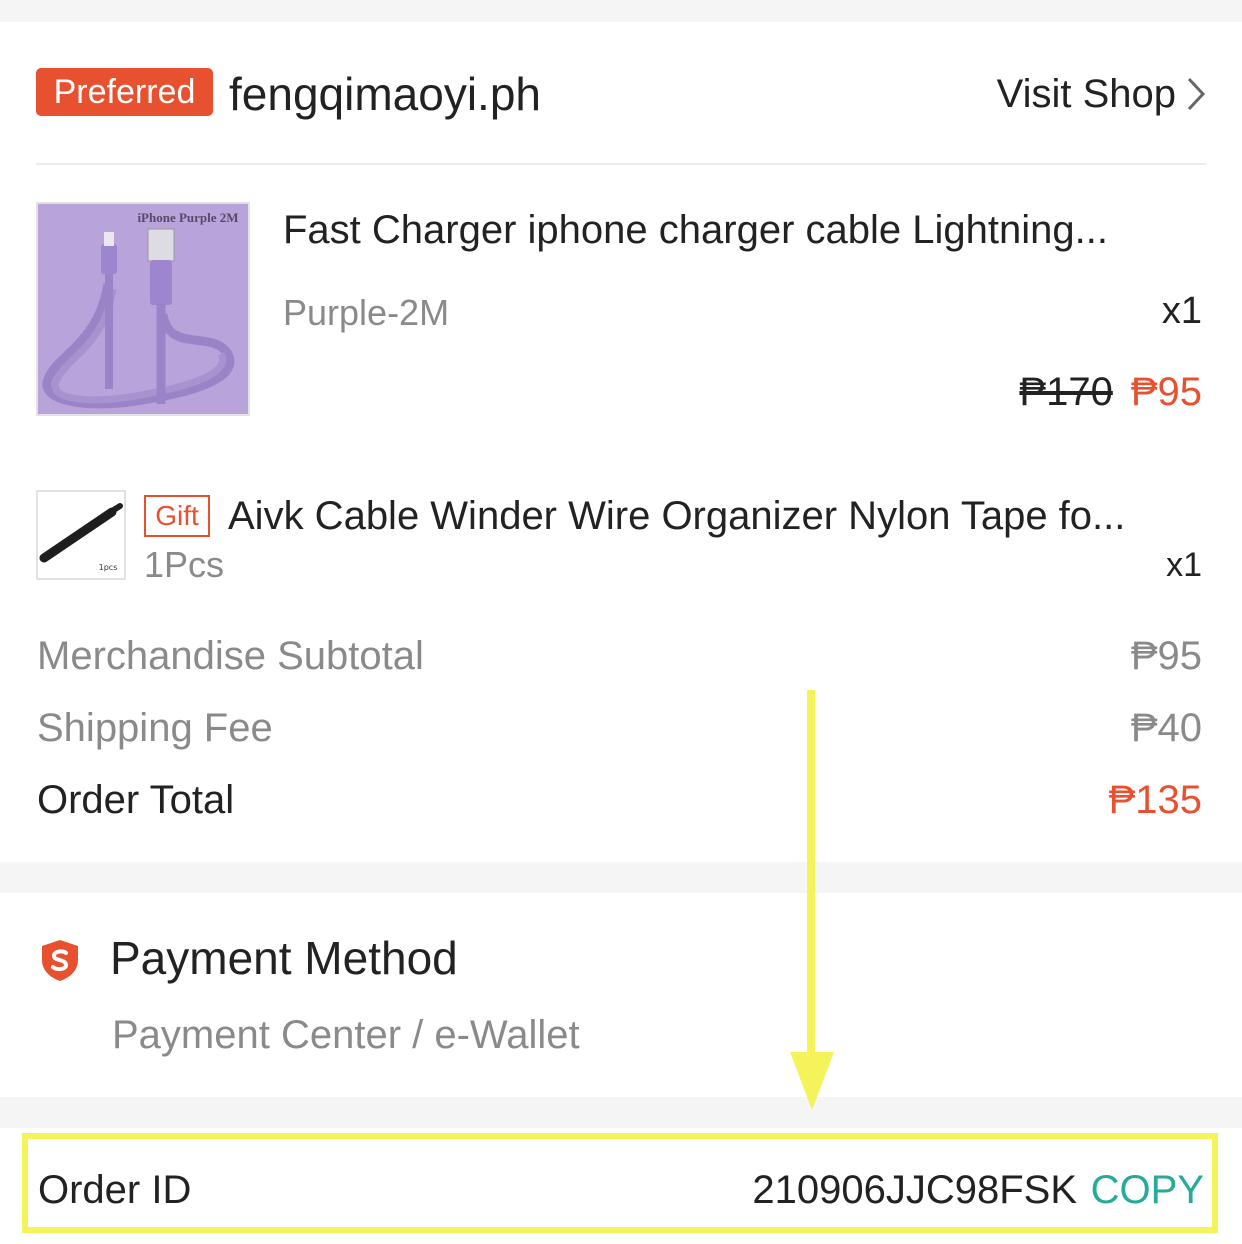 This screenshot has width=1242, height=1244. What do you see at coordinates (1166, 728) in the screenshot?
I see `shipping-value: ₱40` at bounding box center [1166, 728].